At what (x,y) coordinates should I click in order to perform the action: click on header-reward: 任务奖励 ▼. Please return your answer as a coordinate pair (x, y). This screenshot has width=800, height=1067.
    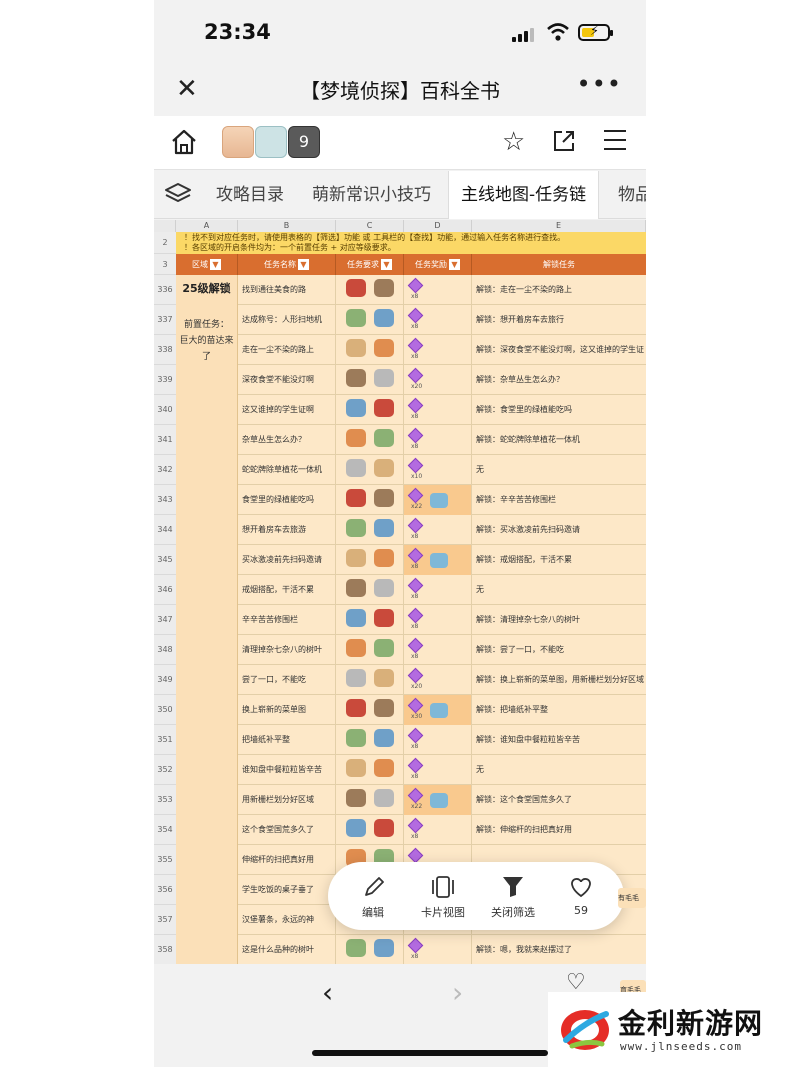
    Looking at the image, I should click on (438, 264).